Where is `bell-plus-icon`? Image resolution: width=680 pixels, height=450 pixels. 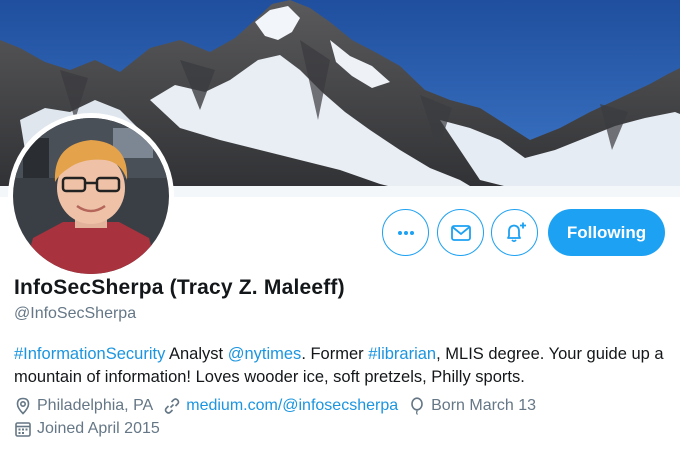 bell-plus-icon is located at coordinates (516, 232).